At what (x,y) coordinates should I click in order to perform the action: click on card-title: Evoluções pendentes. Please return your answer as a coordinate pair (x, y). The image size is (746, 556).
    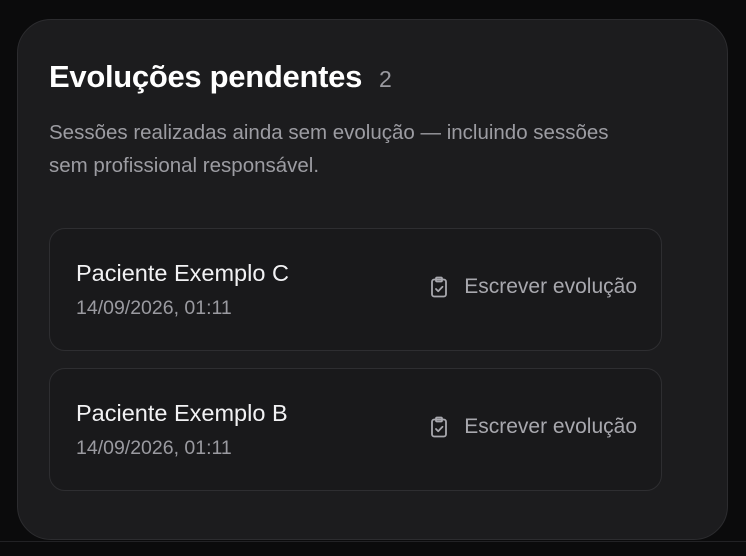
    Looking at the image, I should click on (206, 76).